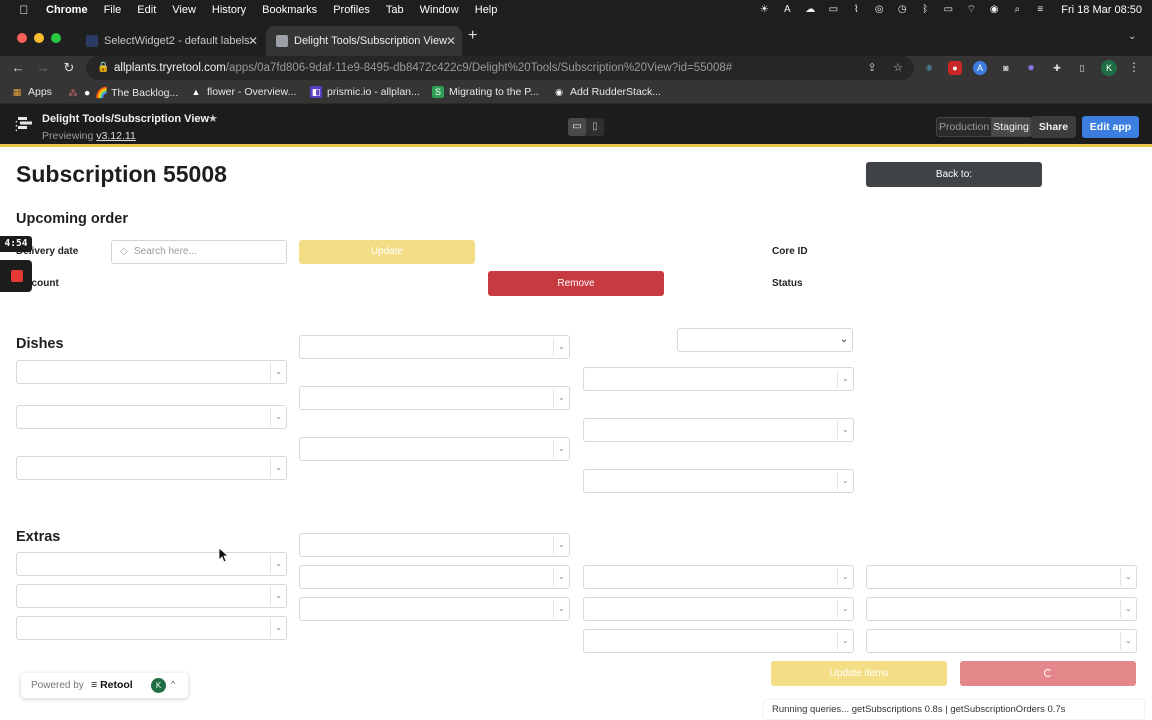  What do you see at coordinates (787, 10) in the screenshot?
I see `accessibility-icon: A` at bounding box center [787, 10].